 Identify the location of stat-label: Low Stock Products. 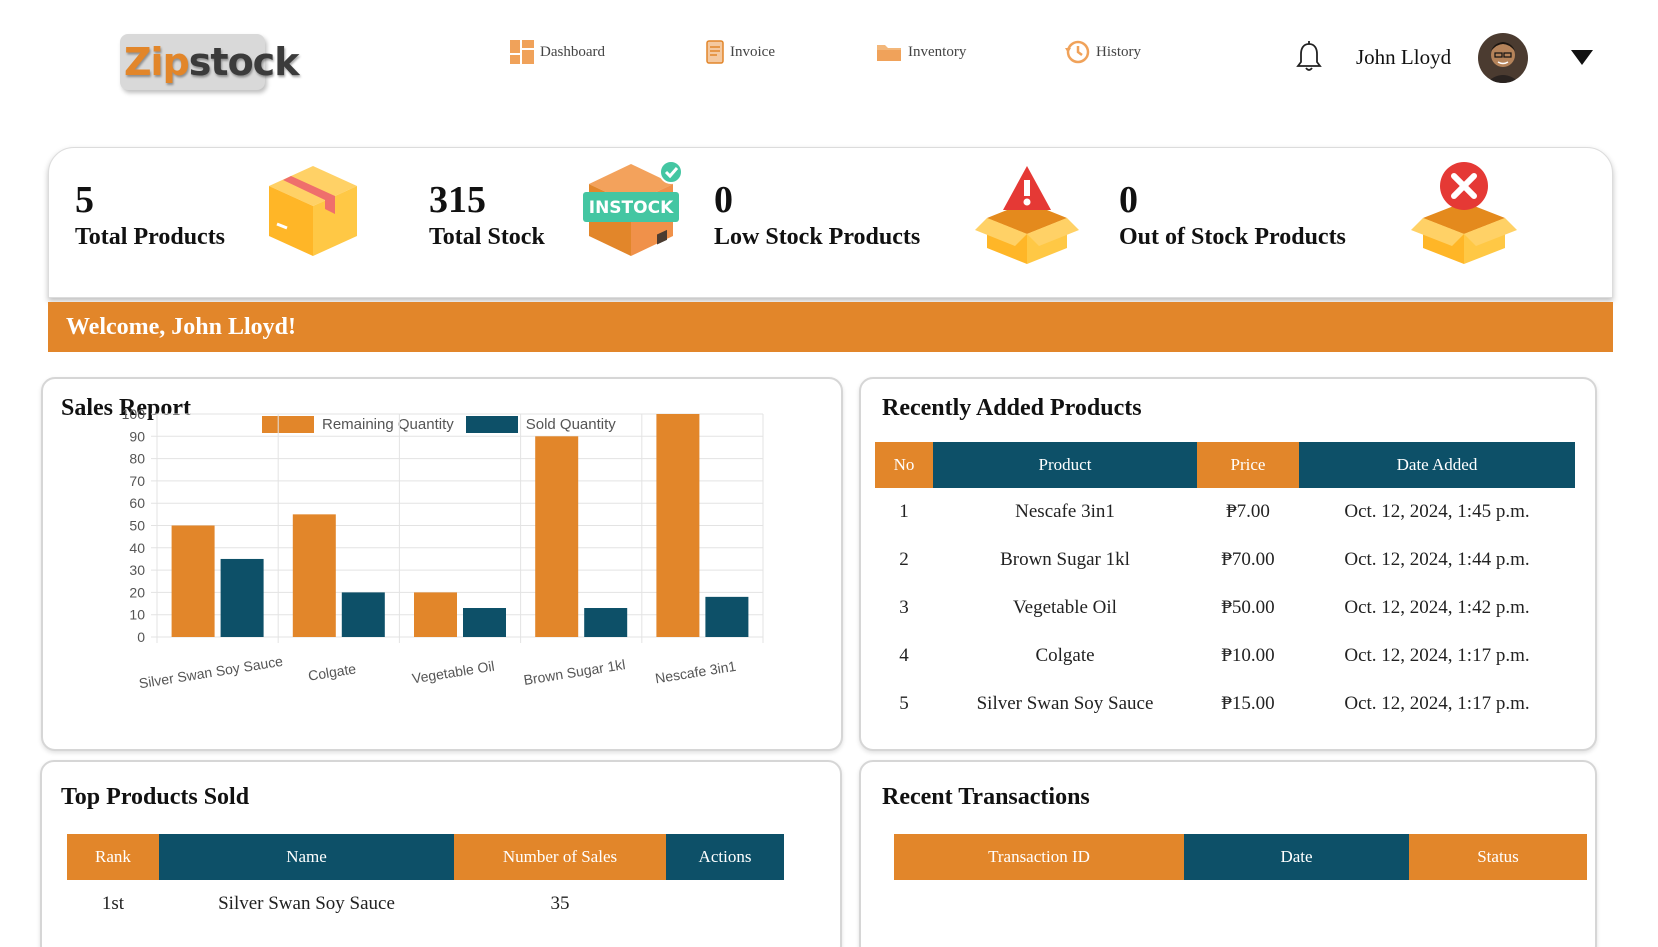
(817, 237).